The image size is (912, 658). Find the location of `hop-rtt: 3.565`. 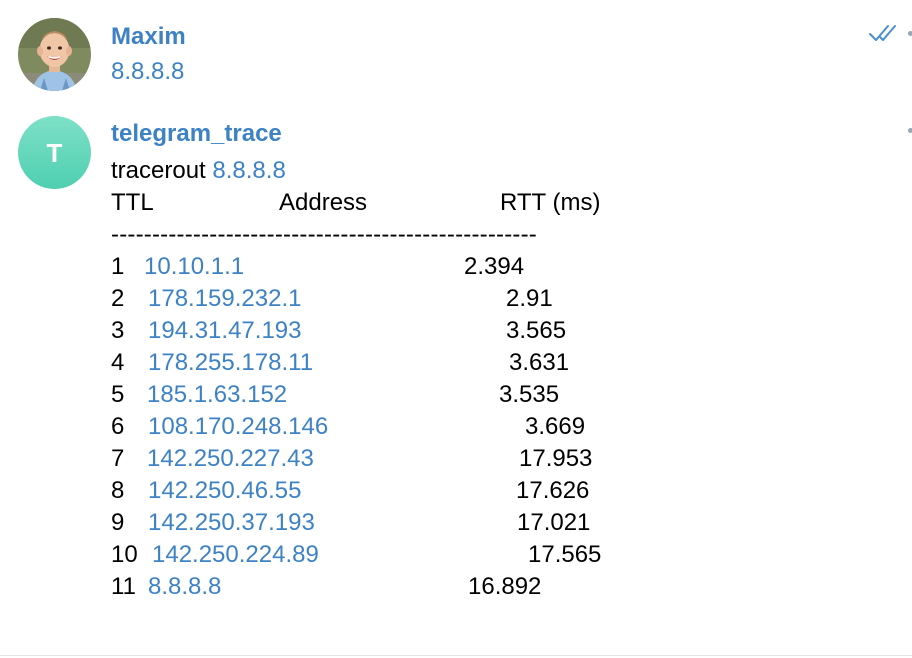

hop-rtt: 3.565 is located at coordinates (536, 330).